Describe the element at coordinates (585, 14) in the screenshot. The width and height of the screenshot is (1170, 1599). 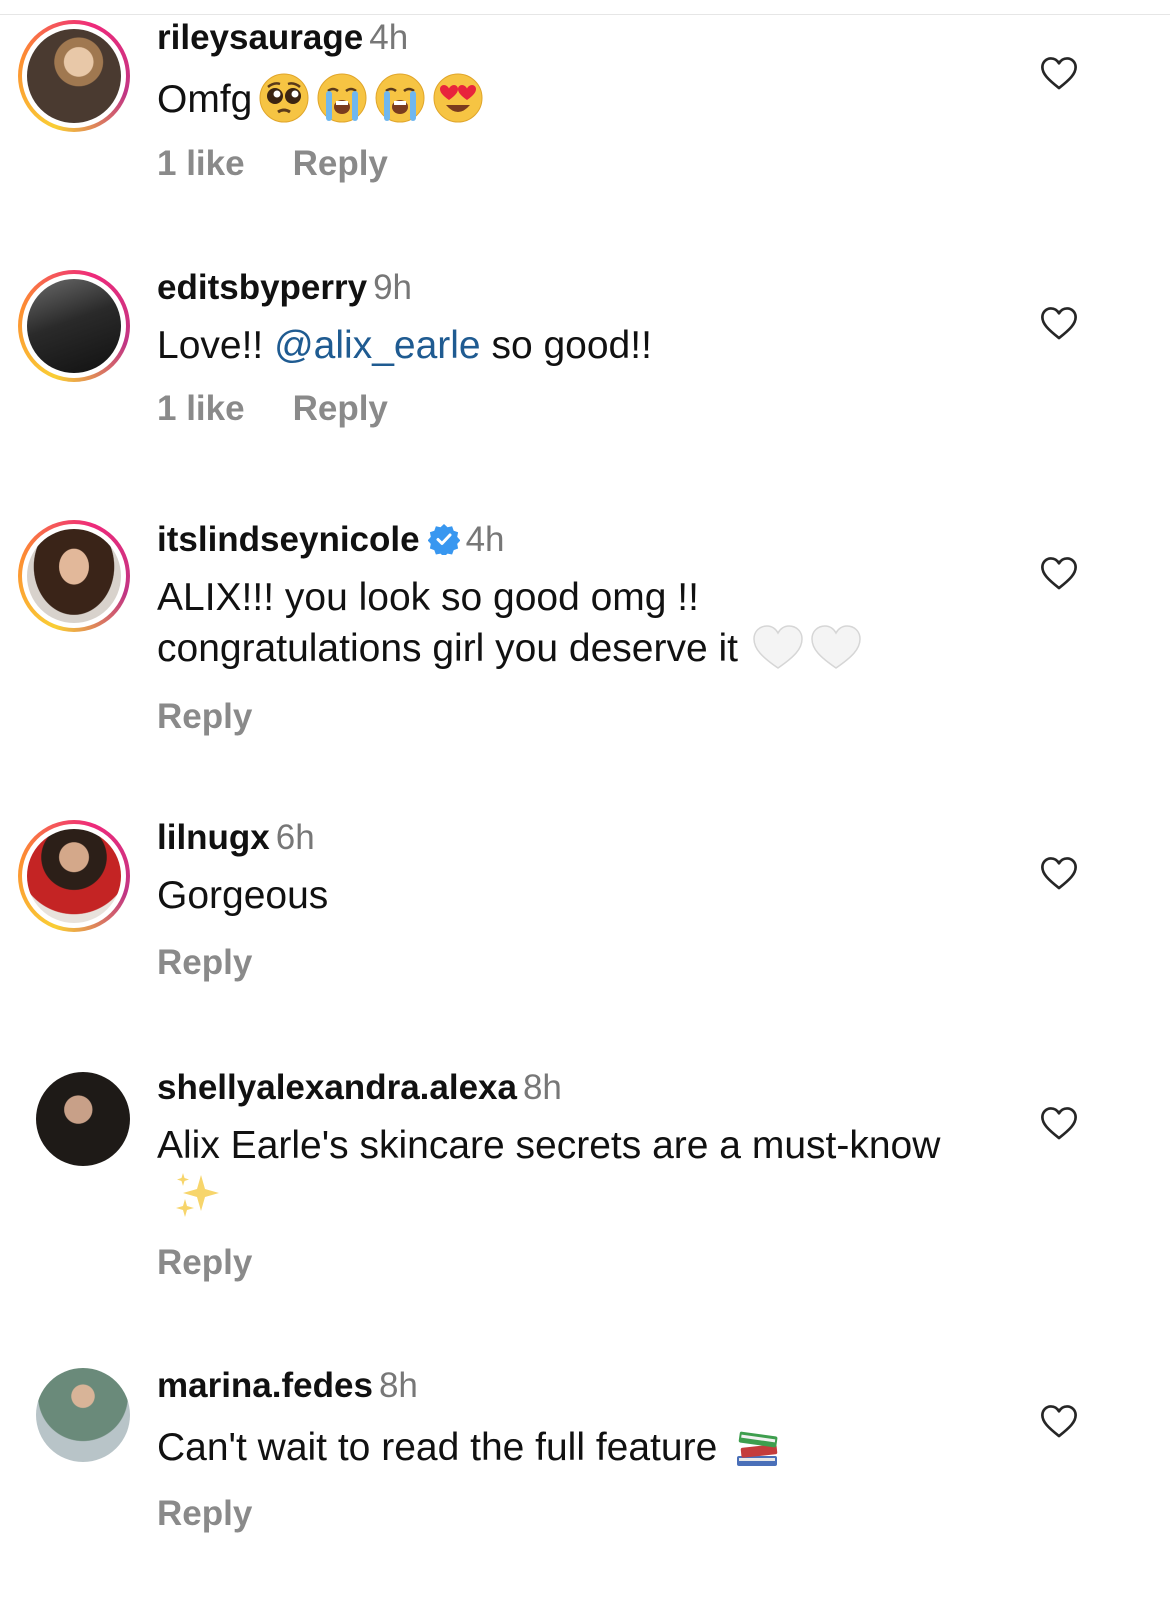
I see `top-divider` at that location.